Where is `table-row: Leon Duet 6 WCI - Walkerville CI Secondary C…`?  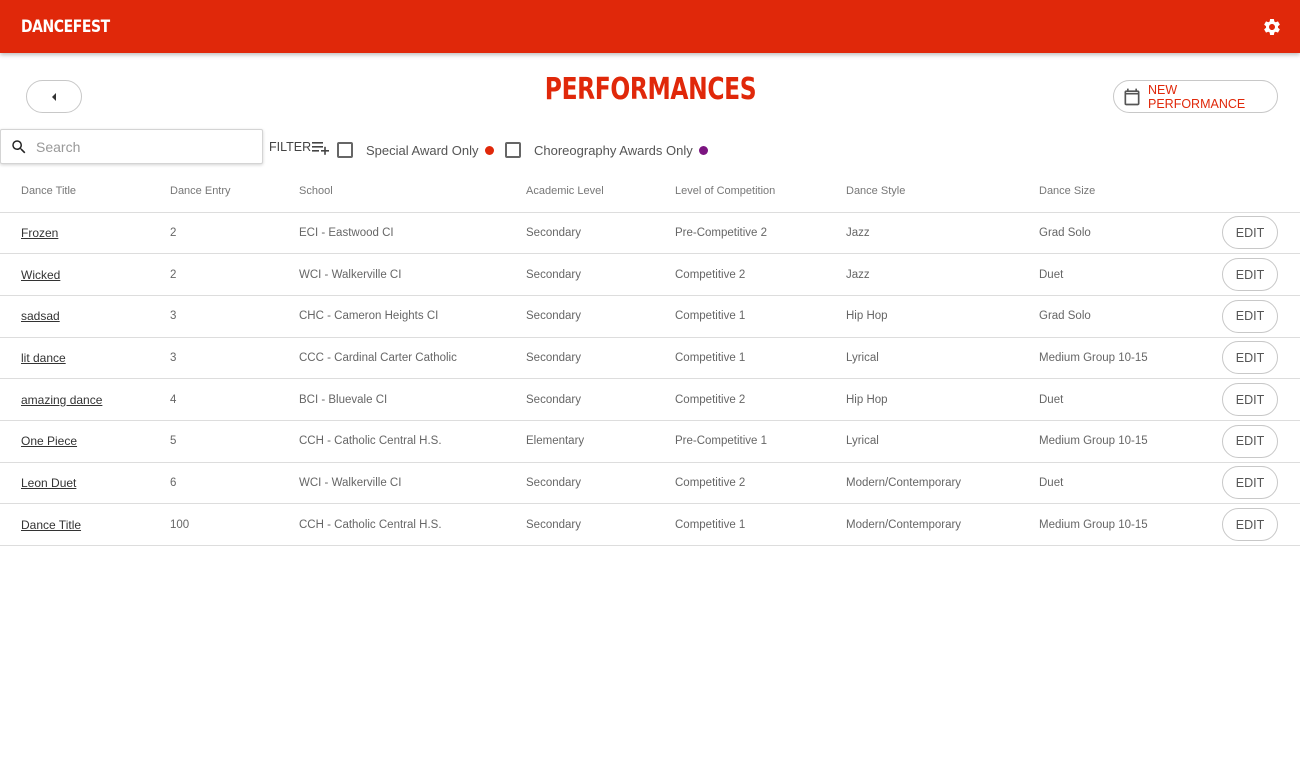
table-row: Leon Duet 6 WCI - Walkerville CI Secondary C… is located at coordinates (650, 483).